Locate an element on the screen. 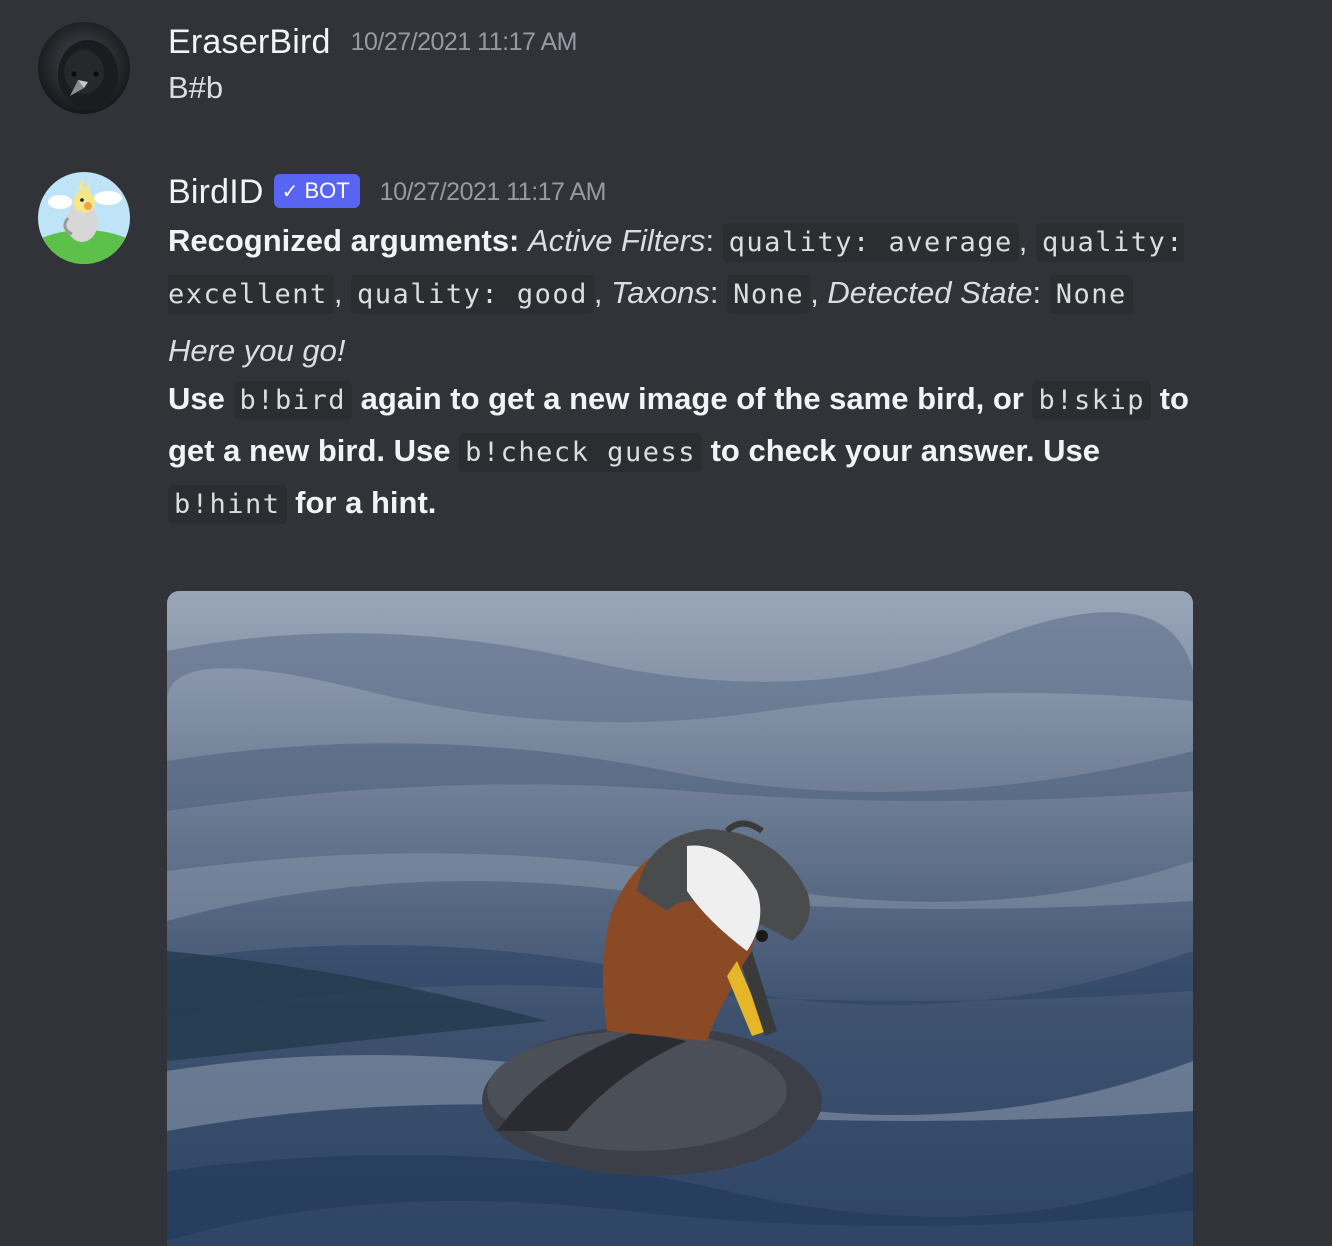 The image size is (1332, 1246). command-code: b!skip is located at coordinates (1092, 400).